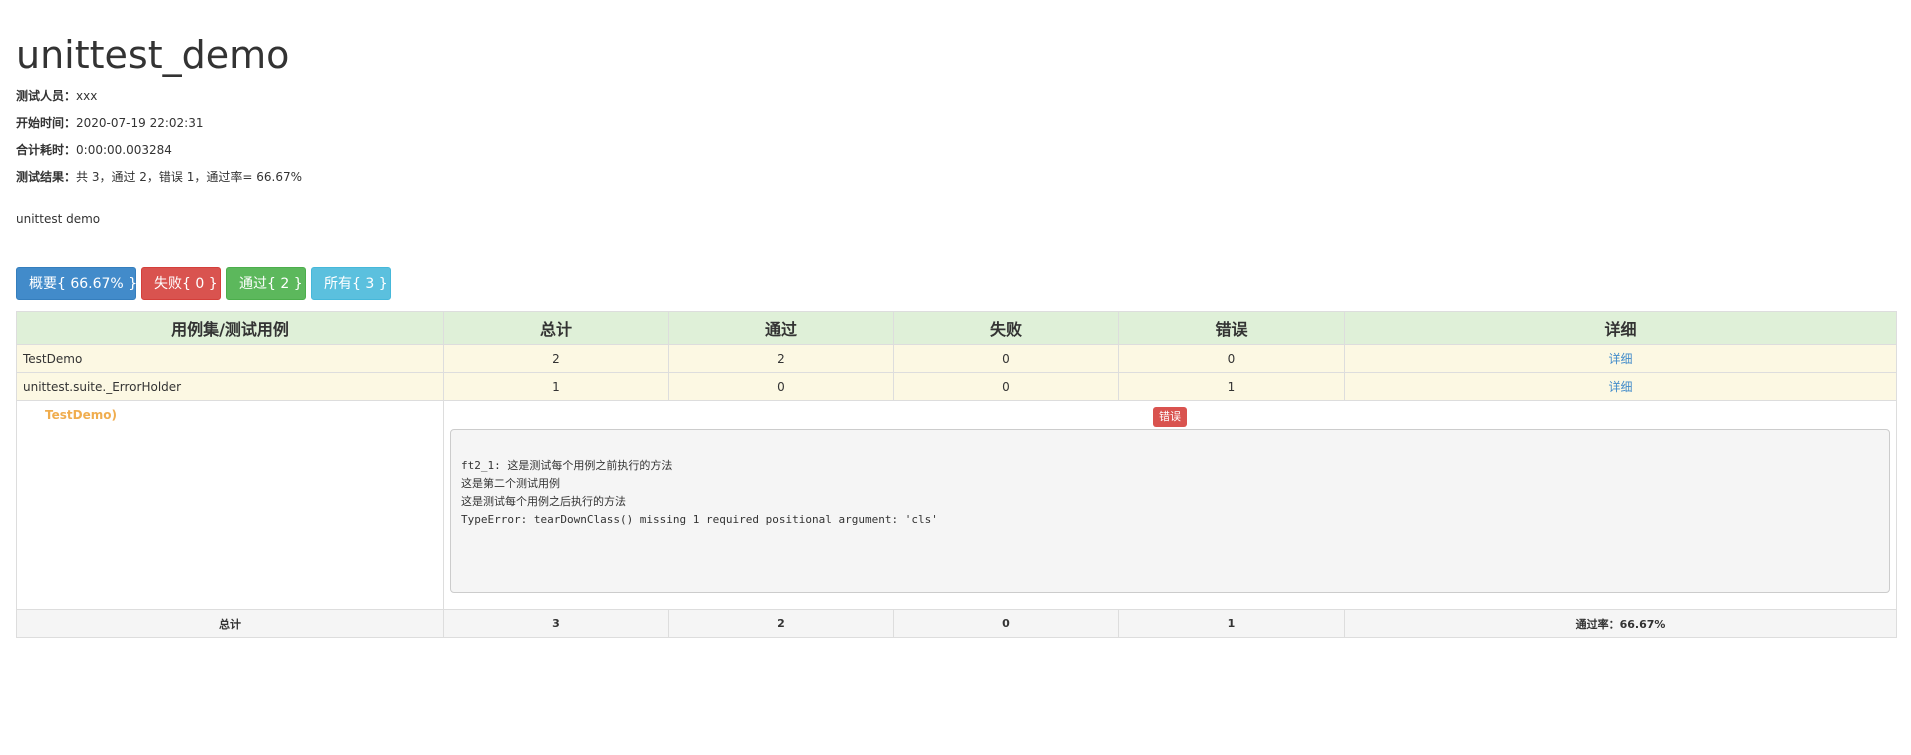  What do you see at coordinates (46, 96) in the screenshot?
I see `meta-tester-label: 测试人员：` at bounding box center [46, 96].